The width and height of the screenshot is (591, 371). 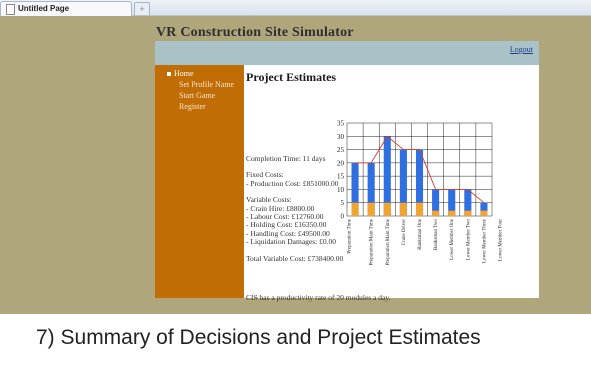 I want to click on nav-item-home: Home, so click(x=200, y=73).